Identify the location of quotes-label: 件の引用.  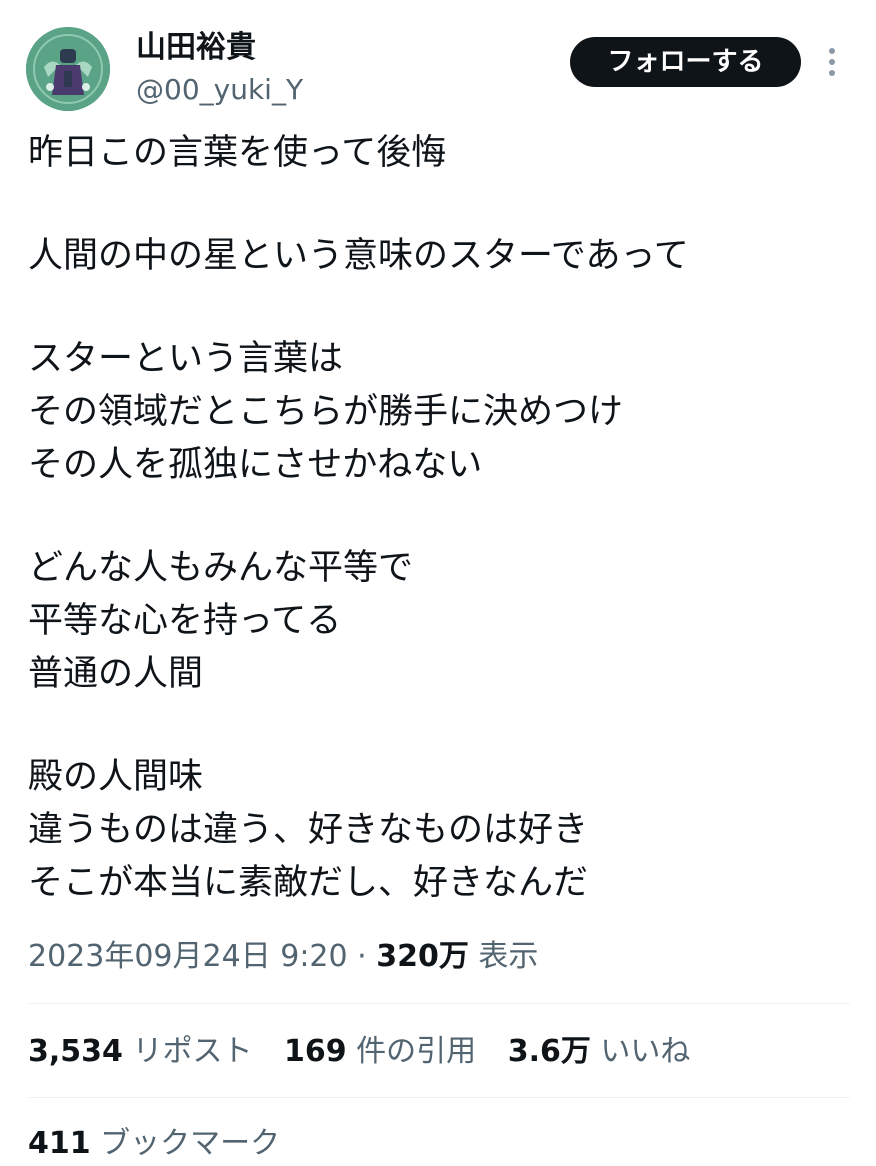
(416, 1051).